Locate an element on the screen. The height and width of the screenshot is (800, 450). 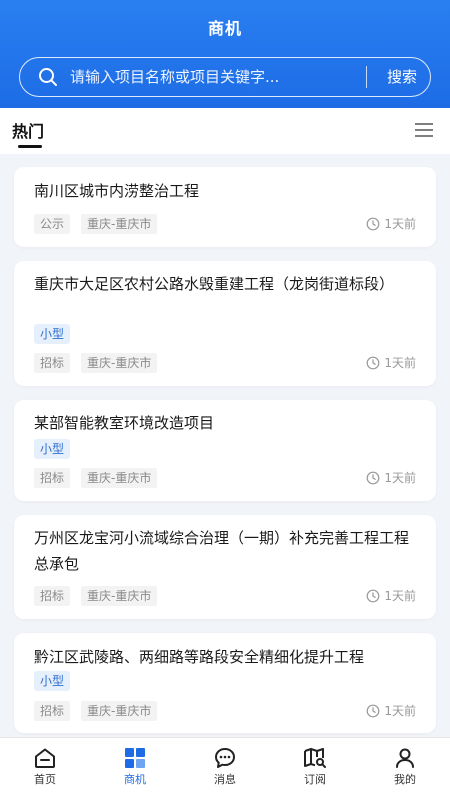
search-bar: 搜索 is located at coordinates (225, 77).